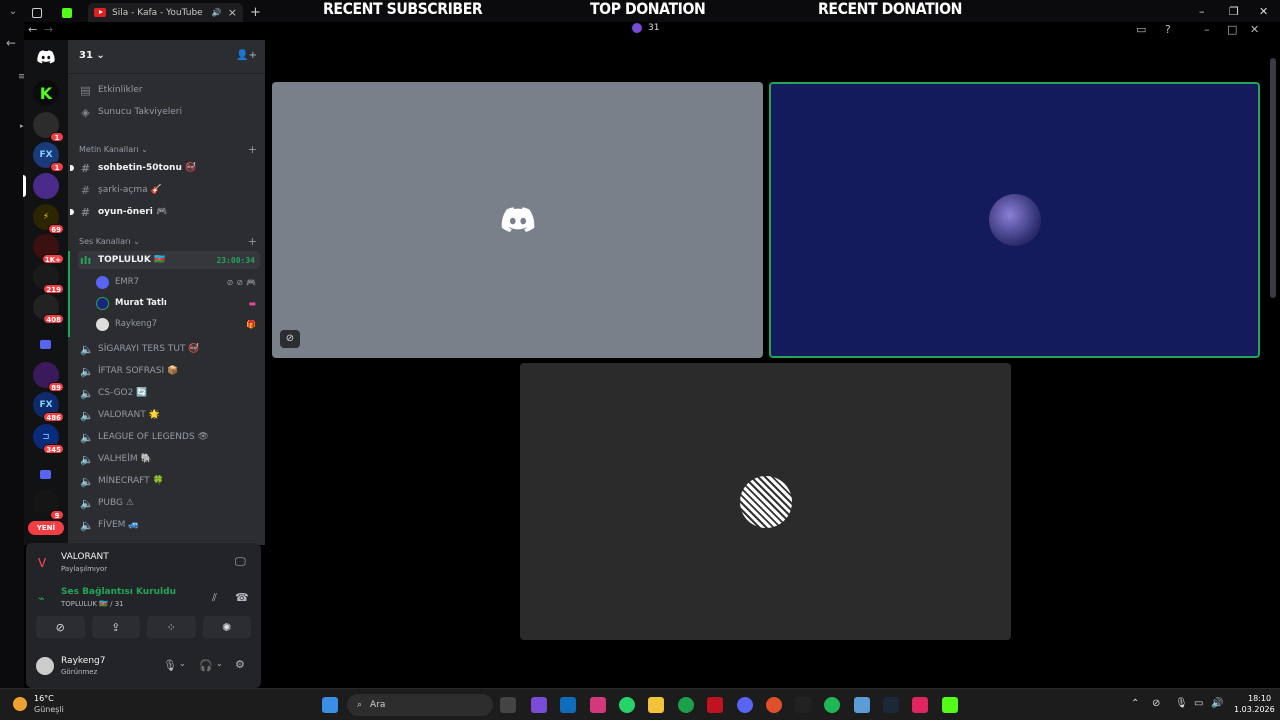  What do you see at coordinates (1234, 11) in the screenshot?
I see `browser-restore-button: ❐` at bounding box center [1234, 11].